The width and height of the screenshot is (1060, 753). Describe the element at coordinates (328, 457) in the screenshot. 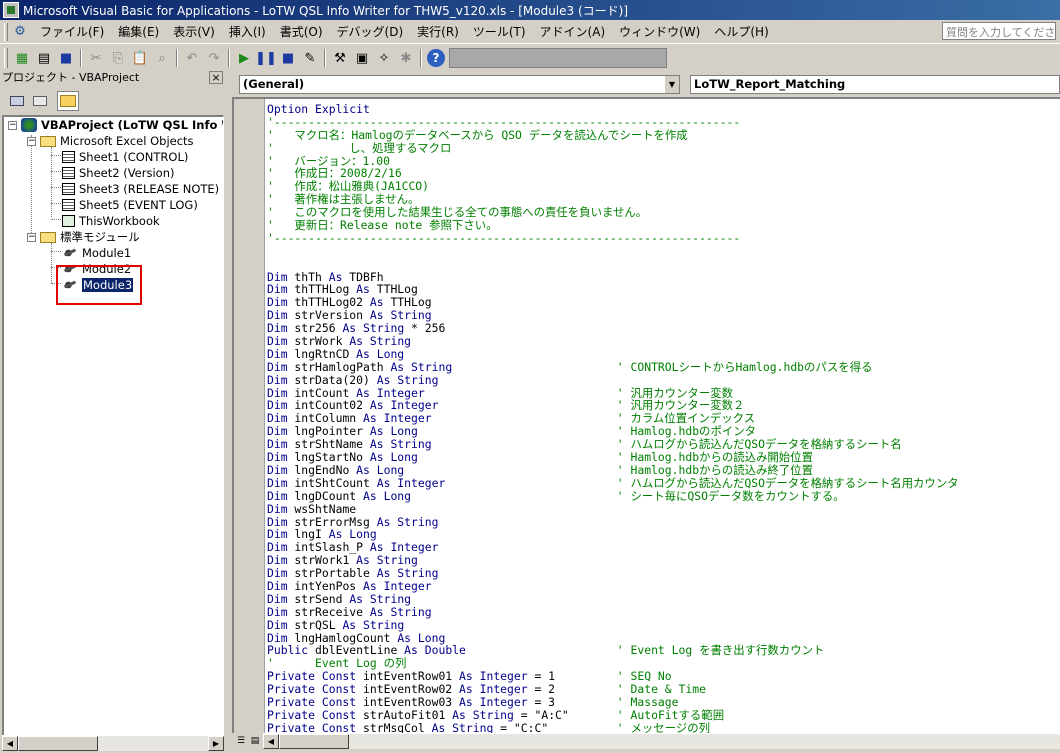

I see `code-name-n: lngStartNo` at that location.